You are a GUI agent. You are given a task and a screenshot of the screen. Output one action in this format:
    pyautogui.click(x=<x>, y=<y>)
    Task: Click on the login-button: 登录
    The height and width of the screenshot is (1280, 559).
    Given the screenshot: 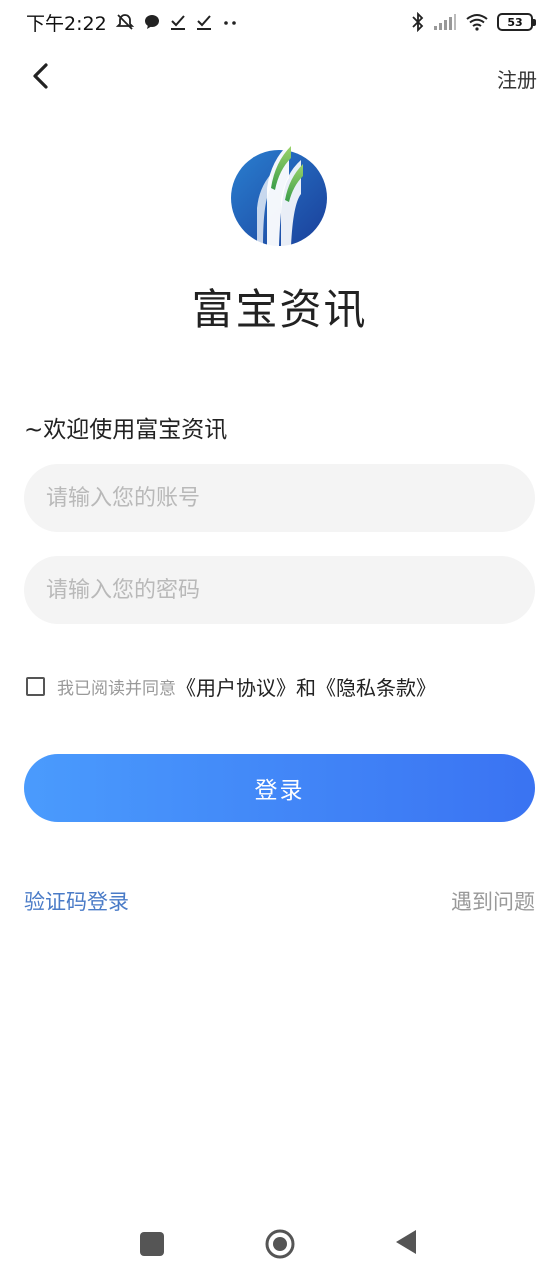 What is the action you would take?
    pyautogui.click(x=279, y=788)
    